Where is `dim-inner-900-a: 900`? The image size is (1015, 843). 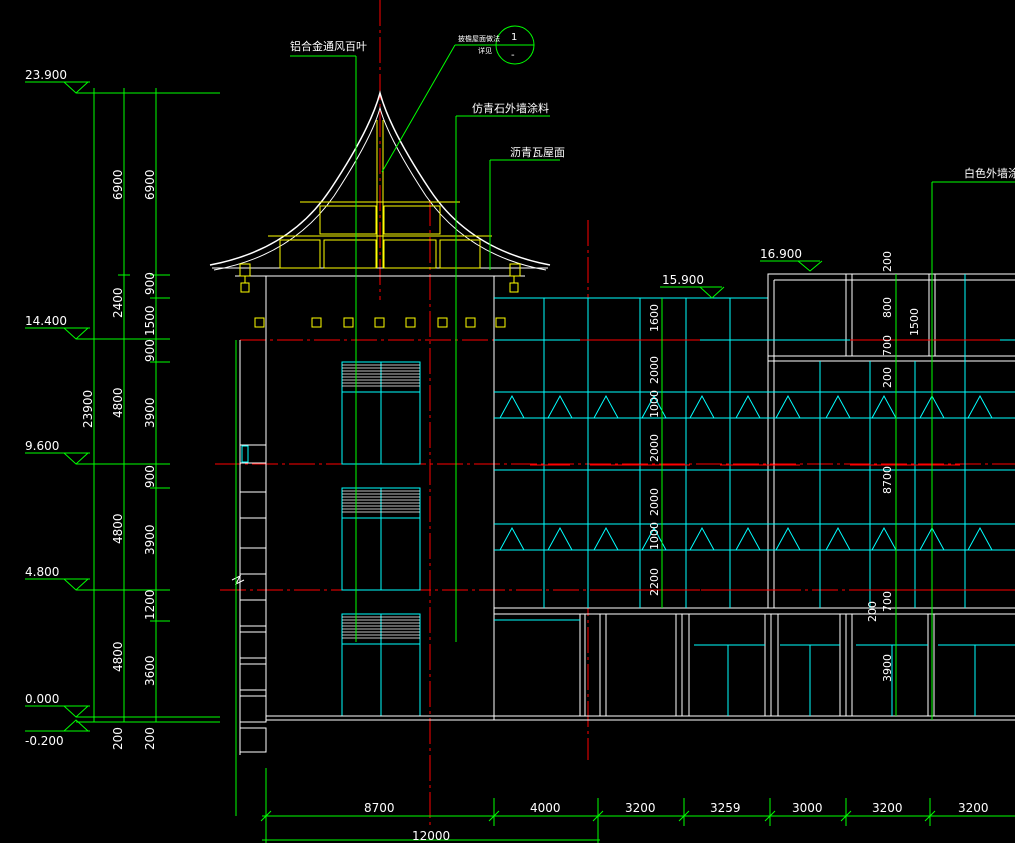
dim-inner-900-a: 900 is located at coordinates (150, 283).